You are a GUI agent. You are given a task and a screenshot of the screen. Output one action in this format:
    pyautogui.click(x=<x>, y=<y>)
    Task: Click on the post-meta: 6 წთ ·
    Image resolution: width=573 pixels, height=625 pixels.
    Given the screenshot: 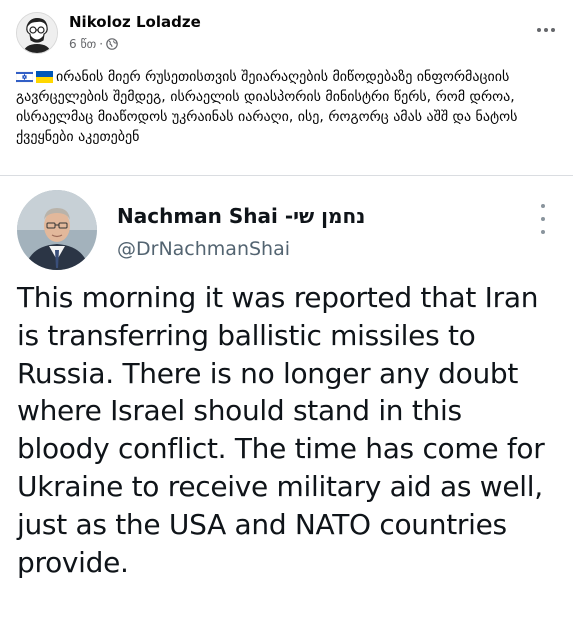 What is the action you would take?
    pyautogui.click(x=93, y=44)
    